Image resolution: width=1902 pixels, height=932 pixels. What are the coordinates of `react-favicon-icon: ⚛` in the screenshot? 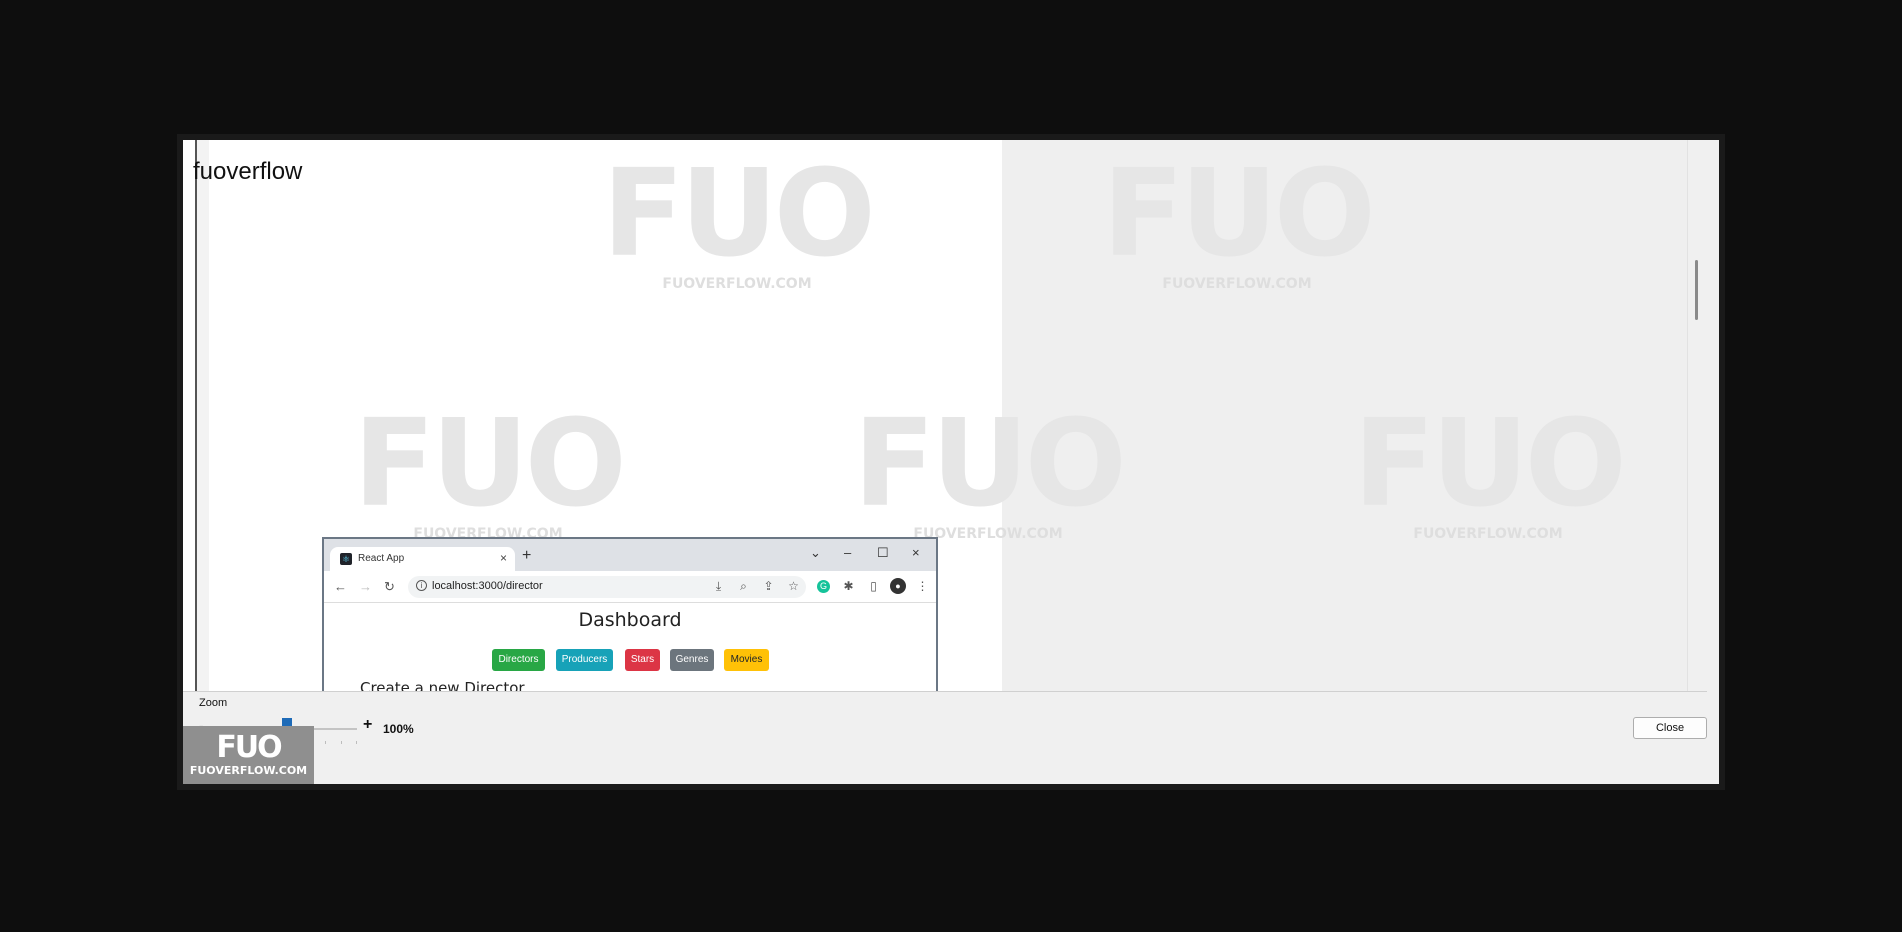 It's located at (346, 559).